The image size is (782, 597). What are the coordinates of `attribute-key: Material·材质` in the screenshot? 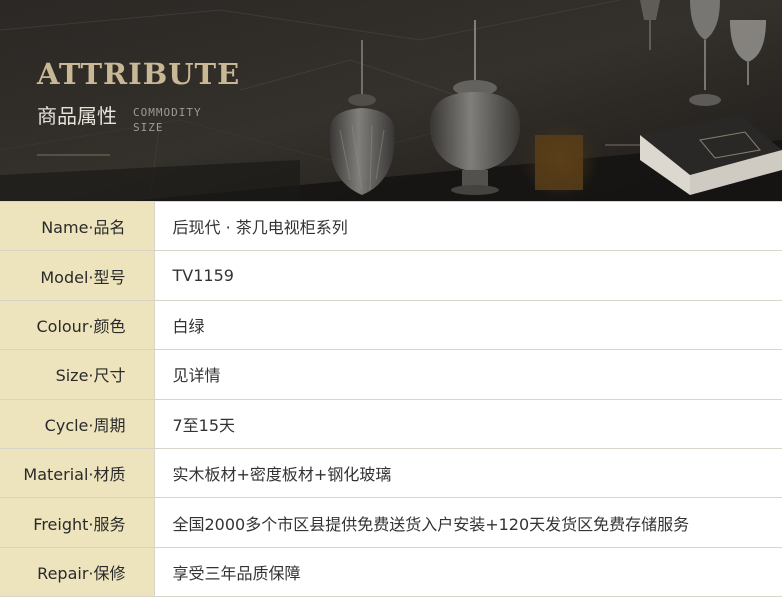 It's located at (77, 473).